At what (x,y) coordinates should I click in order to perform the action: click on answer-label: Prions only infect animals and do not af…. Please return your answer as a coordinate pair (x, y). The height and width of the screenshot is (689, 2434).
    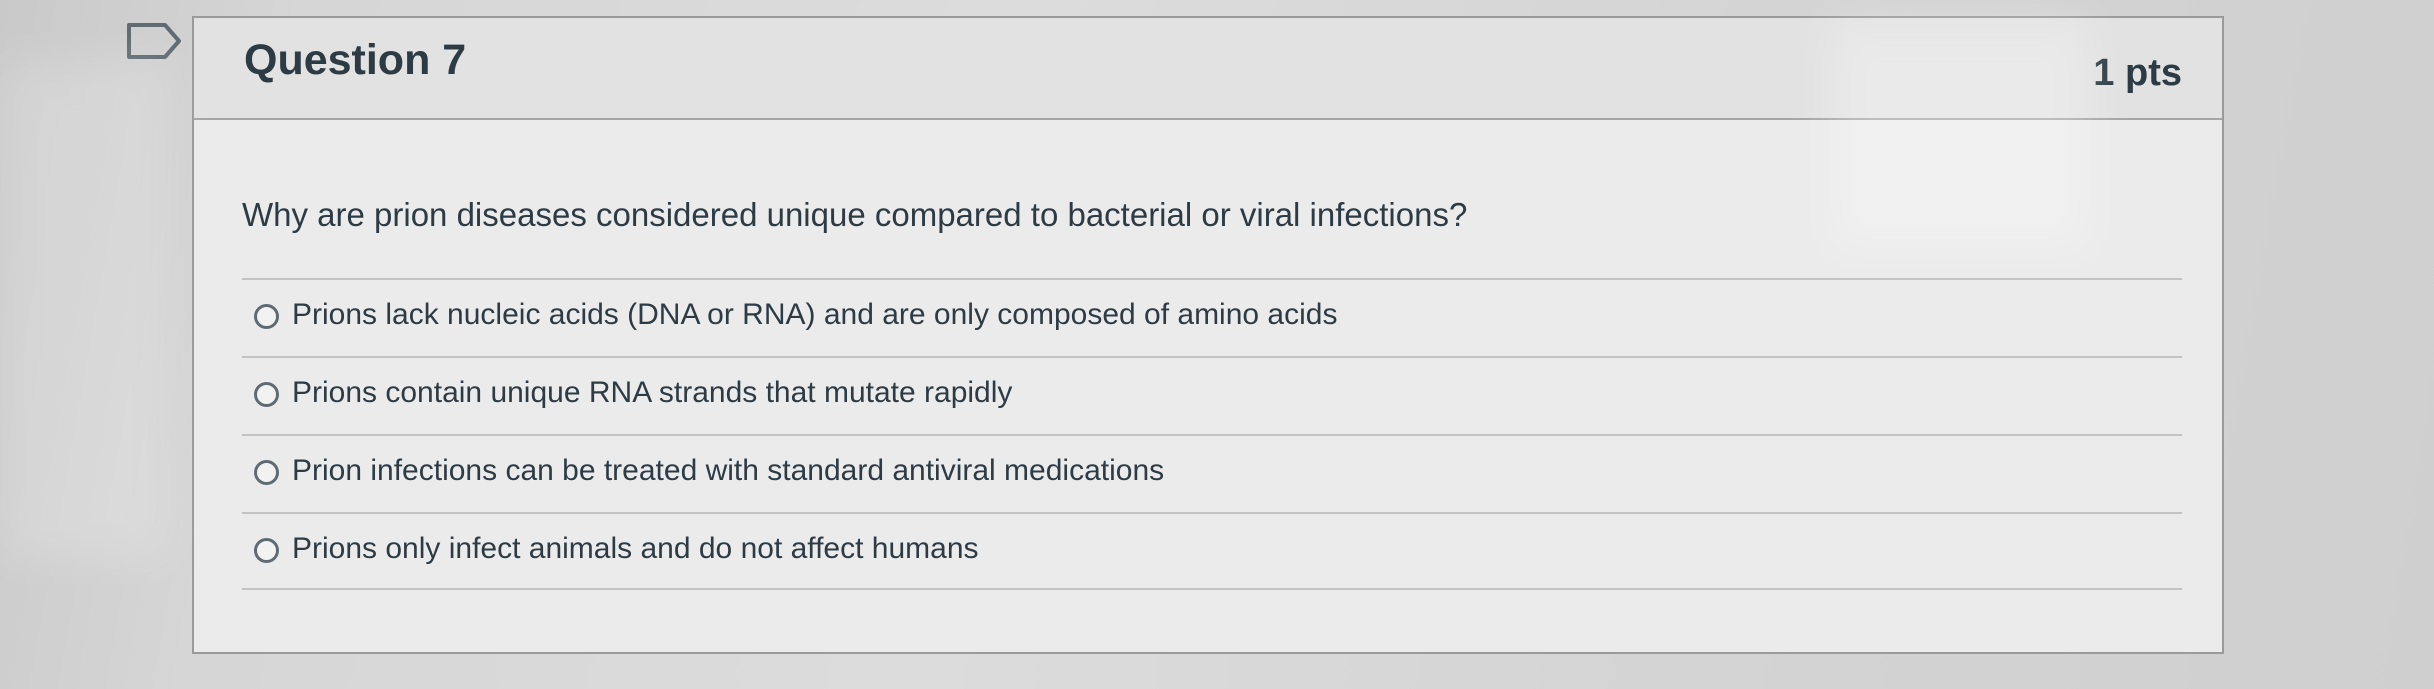
    Looking at the image, I should click on (635, 549).